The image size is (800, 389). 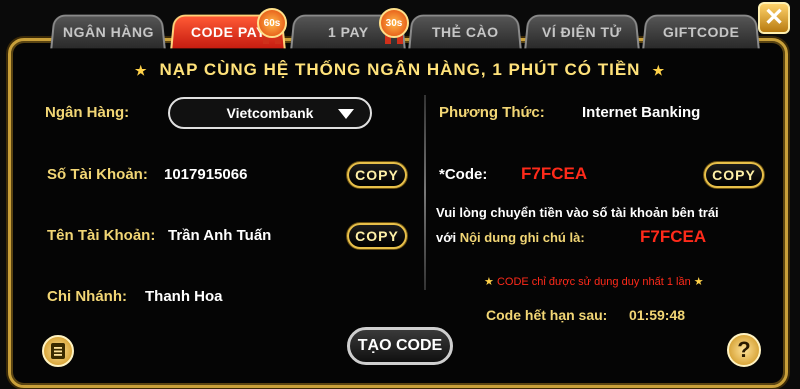 I want to click on expiry-countdown: 01:59:48, so click(x=657, y=315).